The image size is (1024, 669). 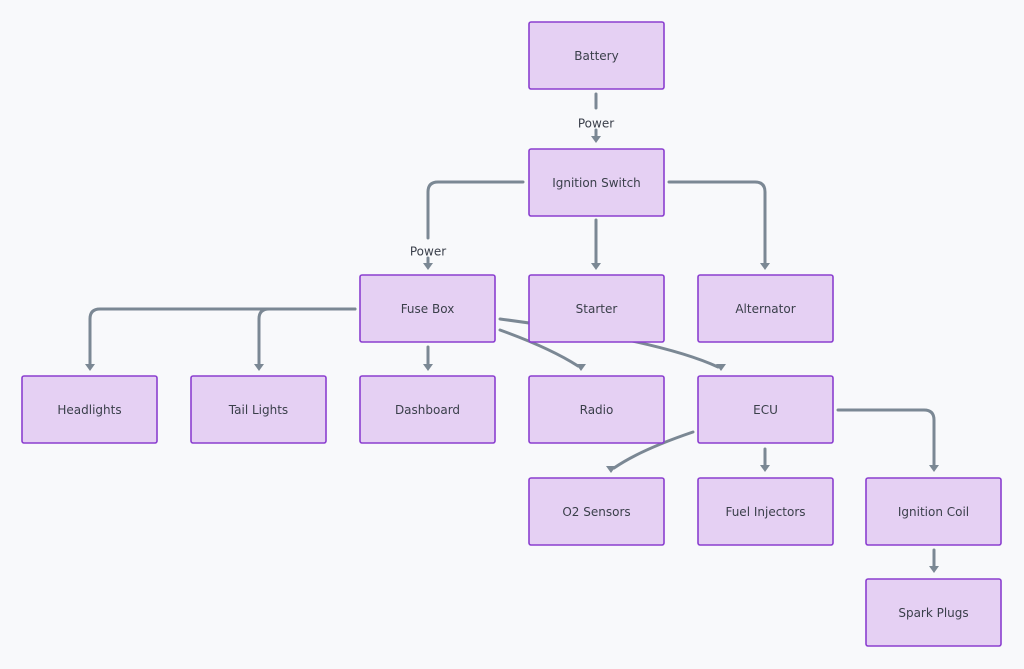 I want to click on node-label: Spark Plugs, so click(x=933, y=613).